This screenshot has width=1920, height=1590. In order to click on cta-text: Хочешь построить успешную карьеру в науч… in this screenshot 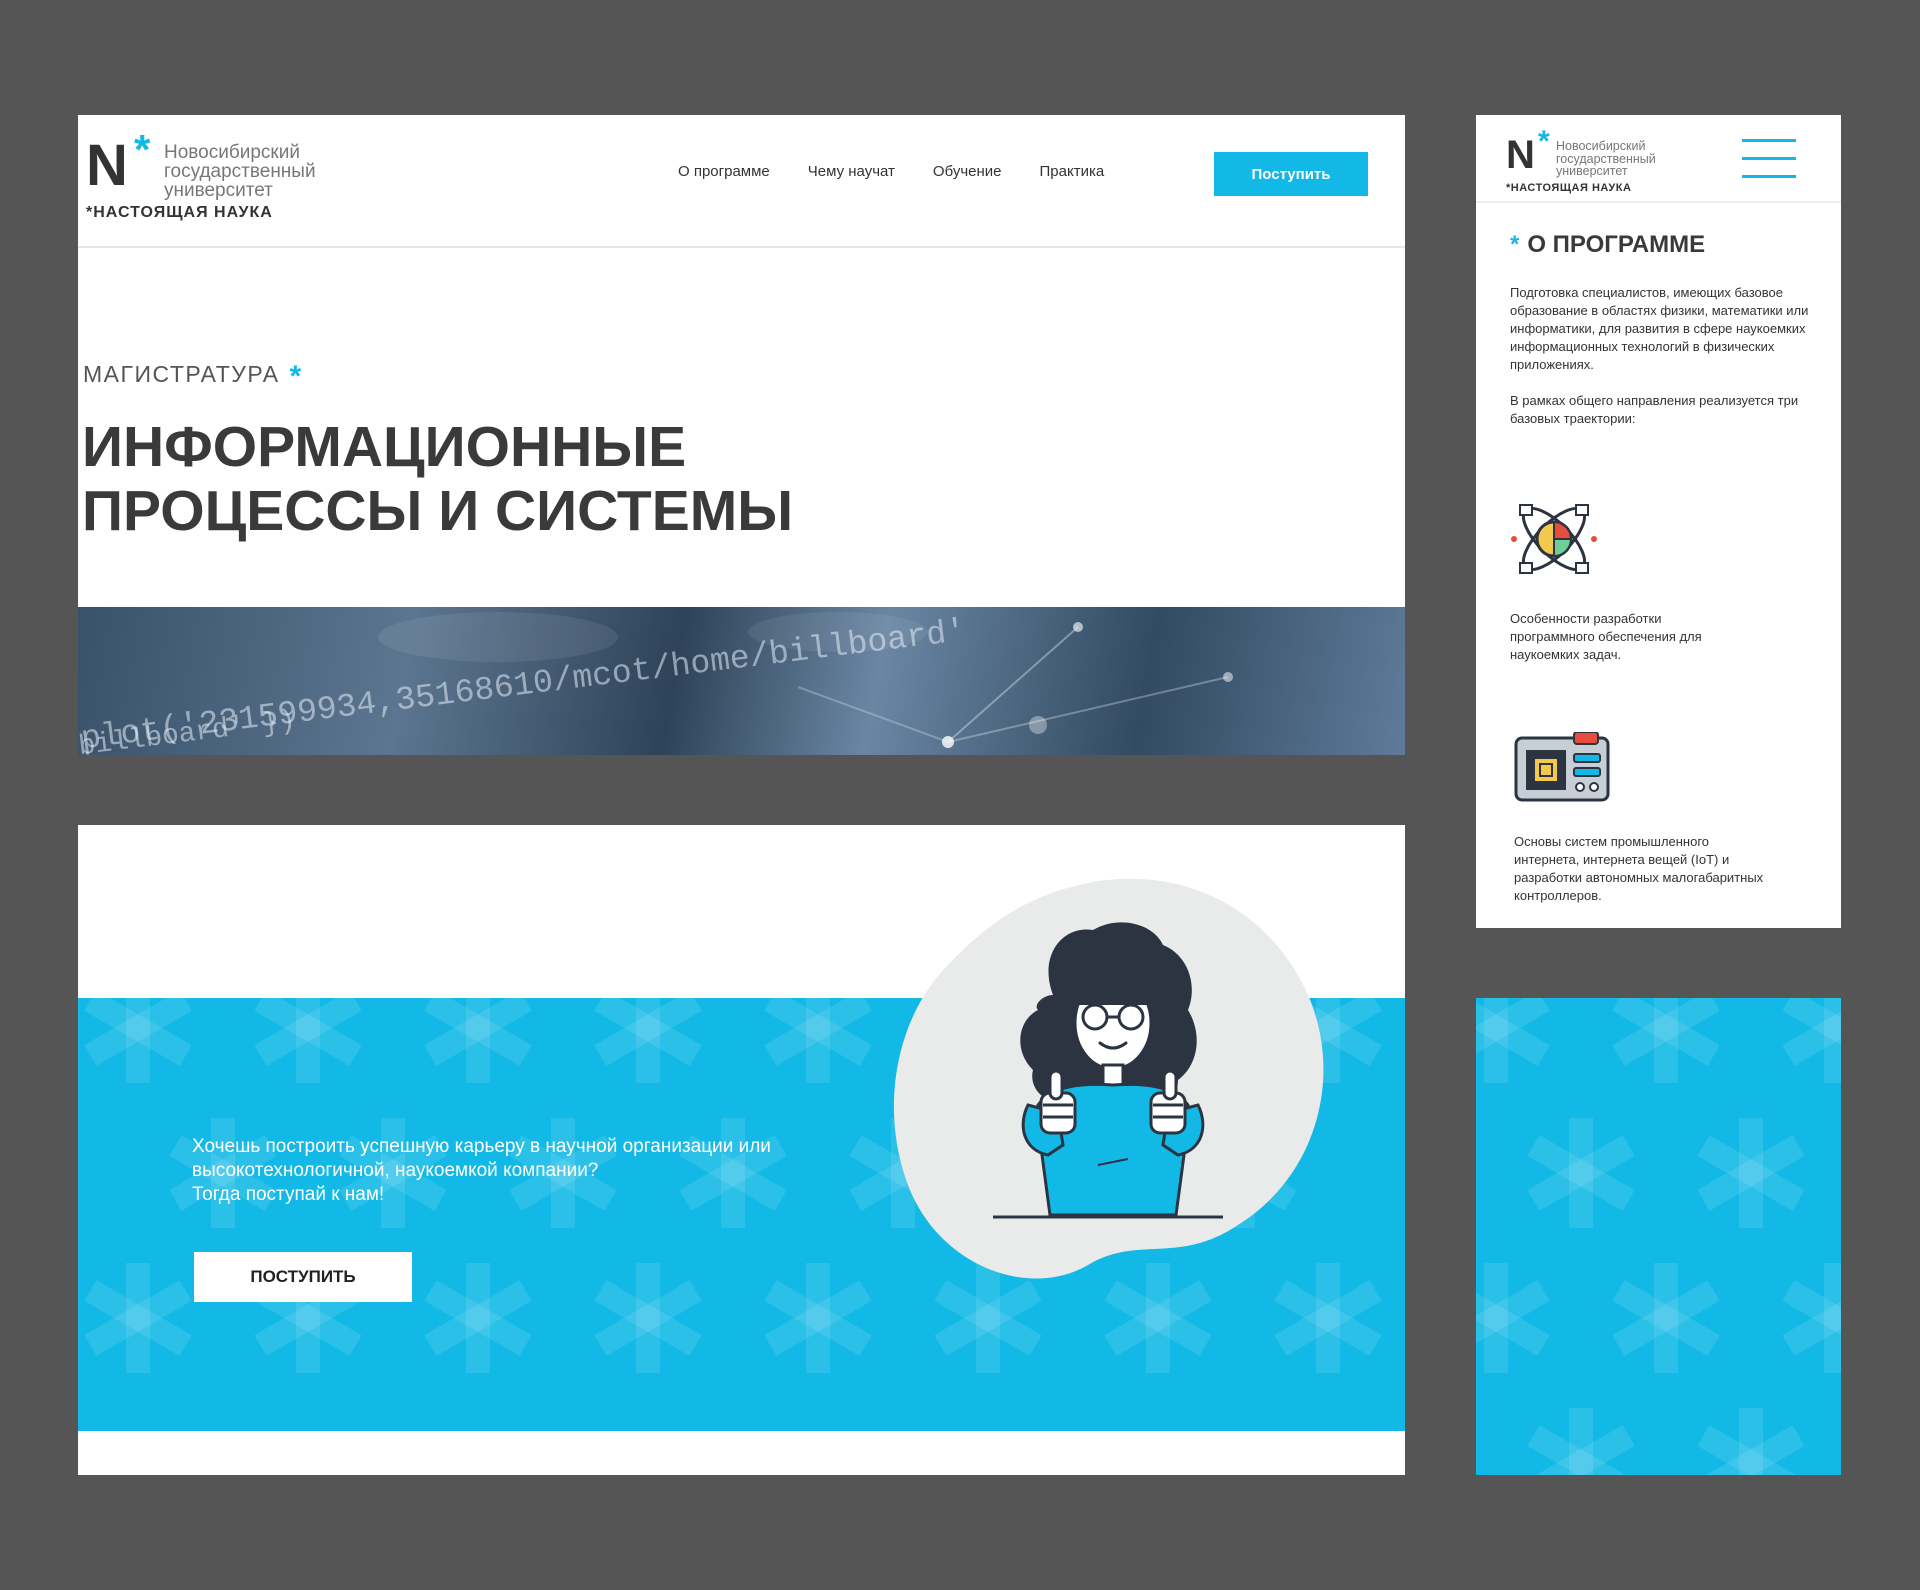, I will do `click(512, 1171)`.